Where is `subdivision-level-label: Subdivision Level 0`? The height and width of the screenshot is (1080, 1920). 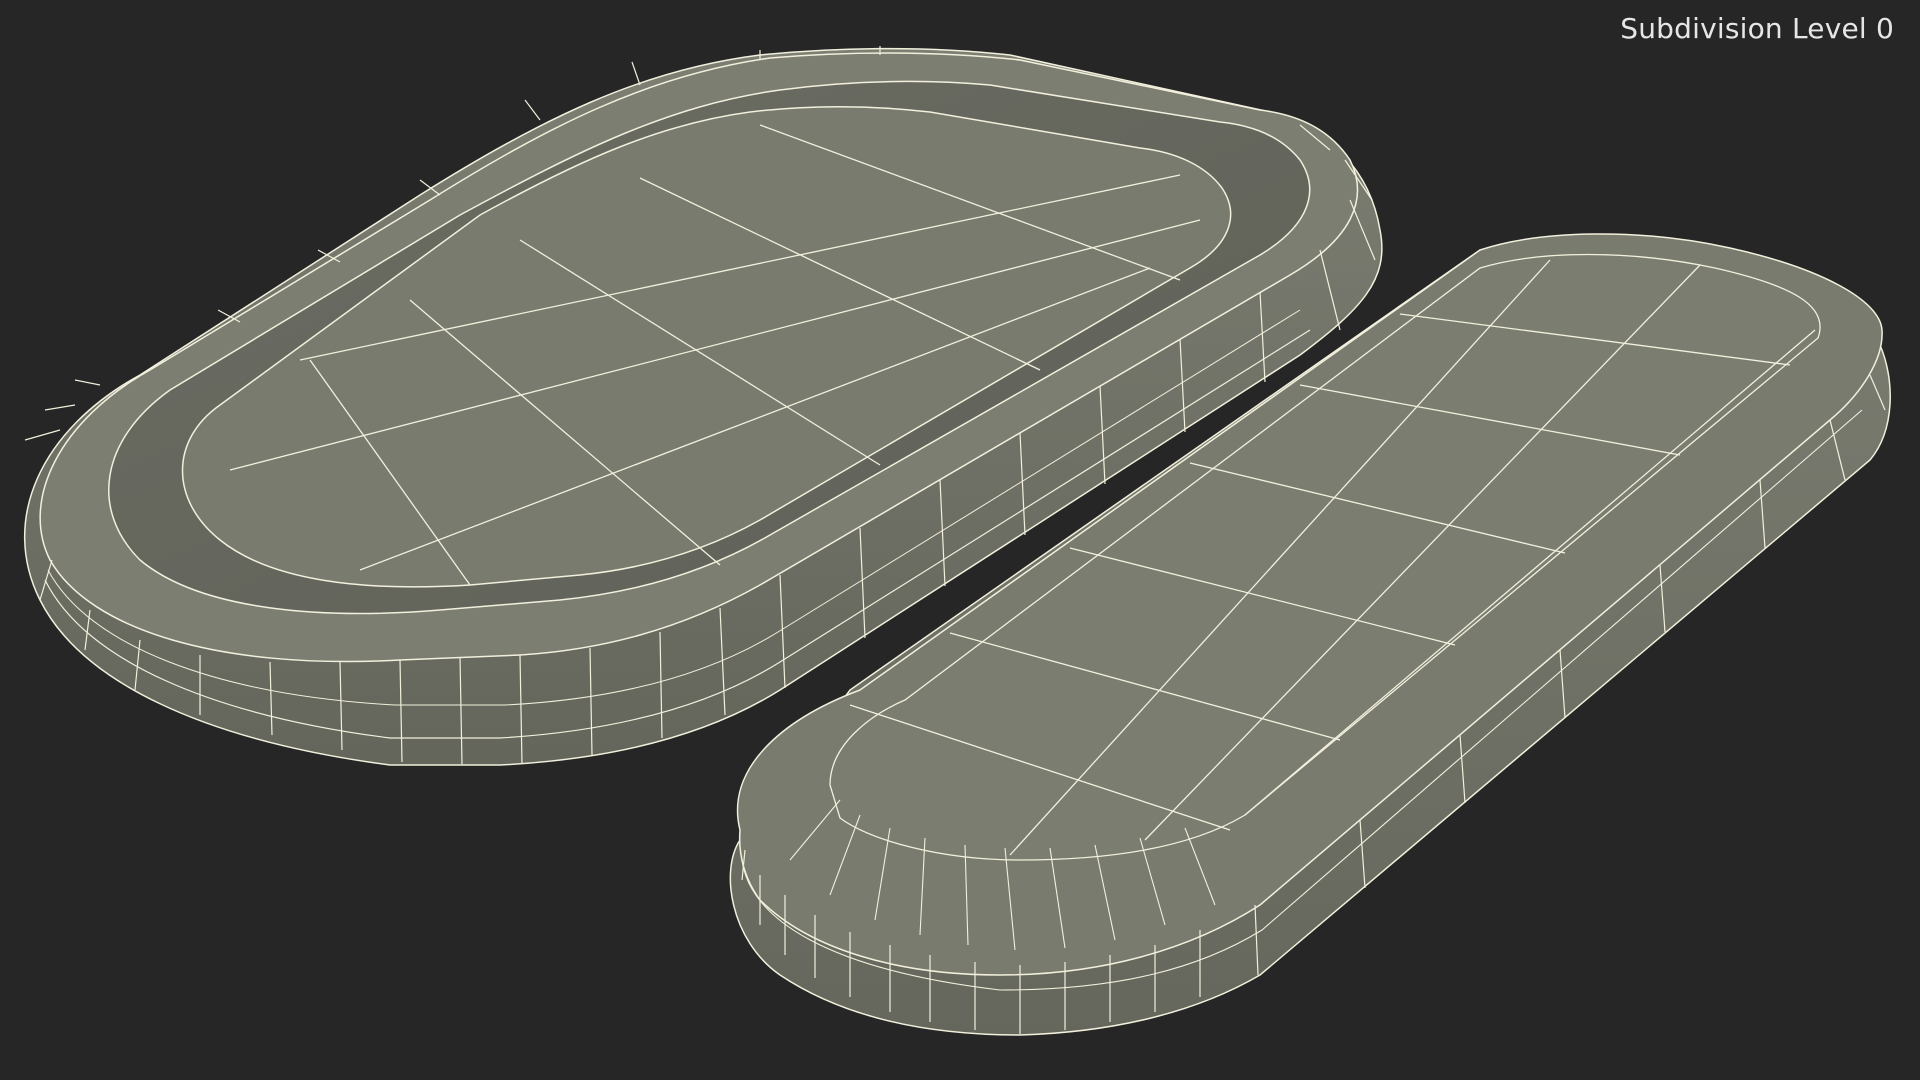
subdivision-level-label: Subdivision Level 0 is located at coordinates (1757, 28).